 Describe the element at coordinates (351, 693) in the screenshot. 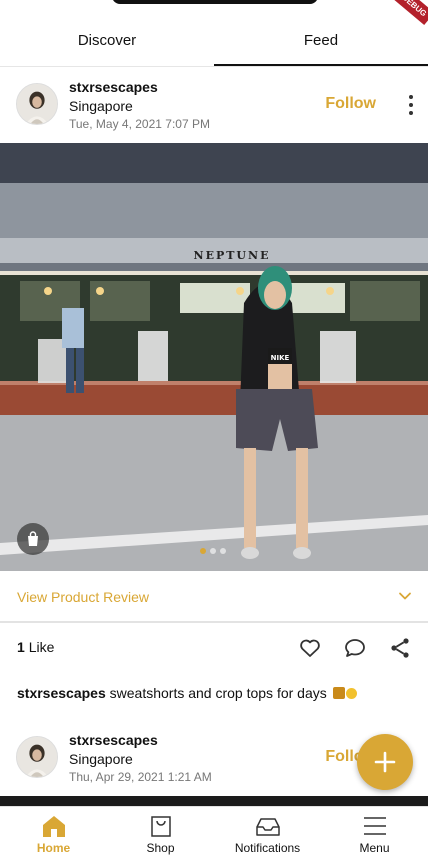

I see `sun-emoji-icon` at that location.